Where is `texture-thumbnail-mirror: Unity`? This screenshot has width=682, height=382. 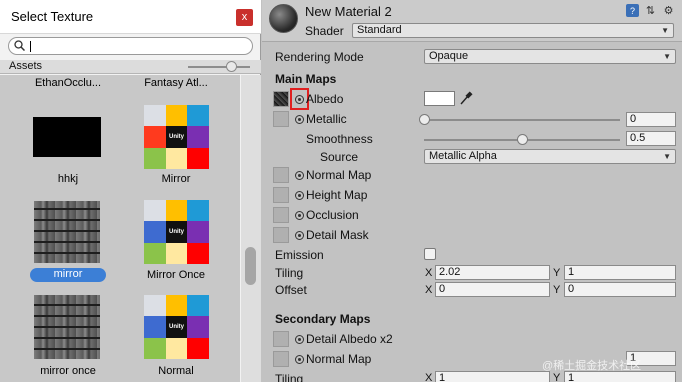
texture-thumbnail-mirror: Unity is located at coordinates (176, 137).